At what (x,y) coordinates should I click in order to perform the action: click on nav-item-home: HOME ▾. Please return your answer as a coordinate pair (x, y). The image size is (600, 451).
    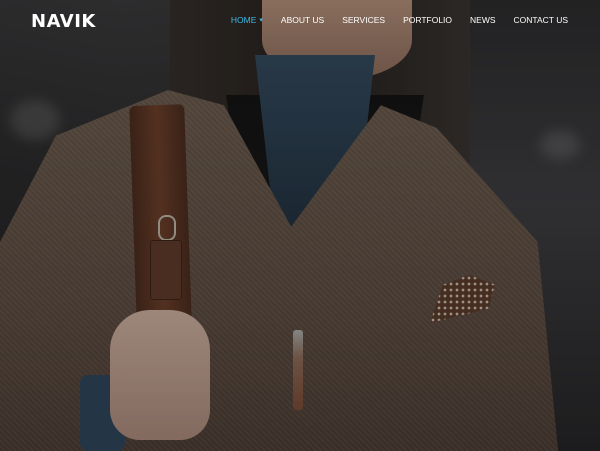
    Looking at the image, I should click on (247, 20).